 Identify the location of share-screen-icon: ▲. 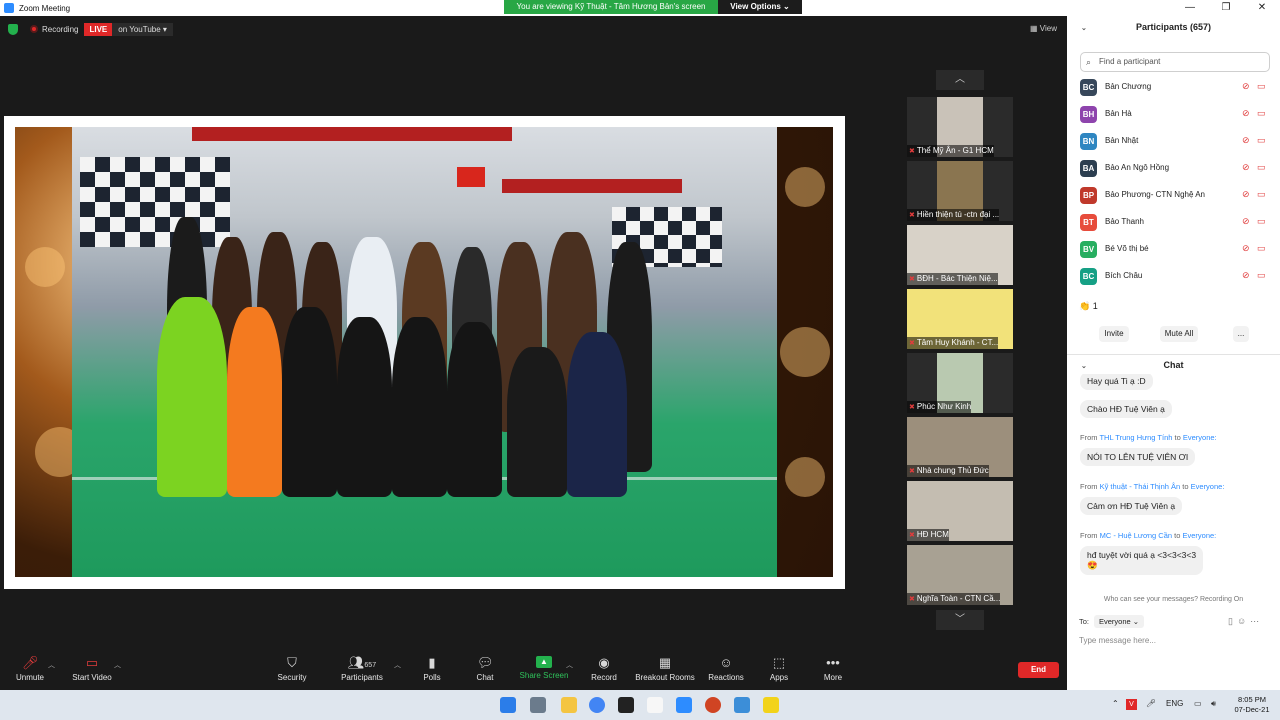
(544, 662).